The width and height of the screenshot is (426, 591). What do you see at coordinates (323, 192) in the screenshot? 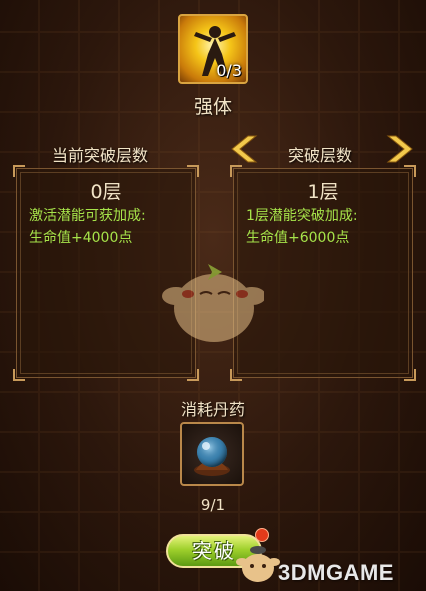
I see `next-layer-title: 1层` at bounding box center [323, 192].